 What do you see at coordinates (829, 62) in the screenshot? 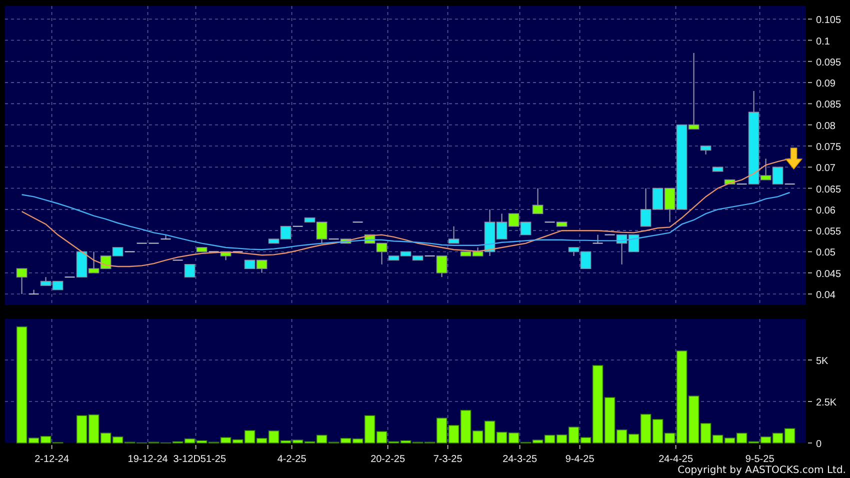
I see `axis-label: 0.095` at bounding box center [829, 62].